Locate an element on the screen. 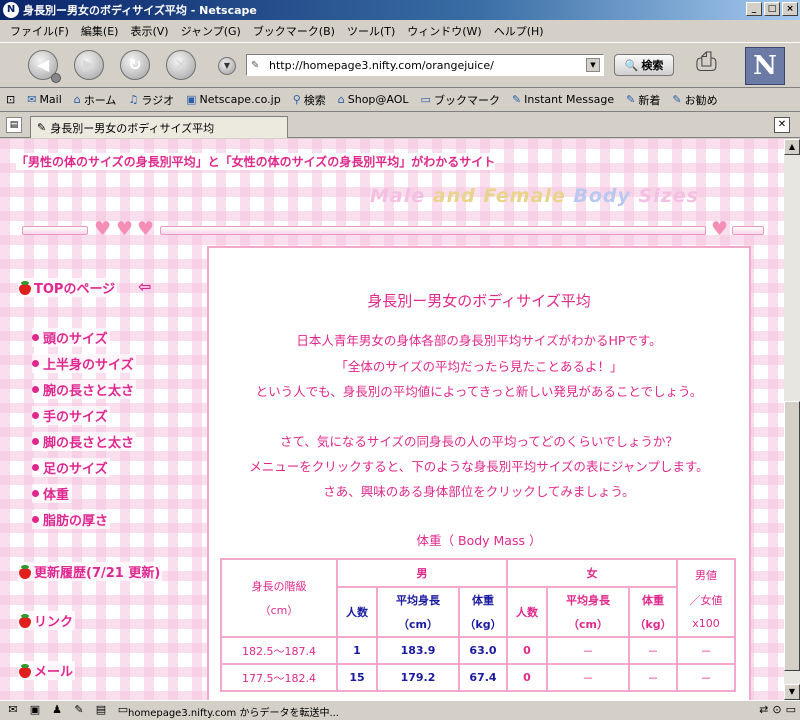 The height and width of the screenshot is (720, 800). sidebar-item-leg: 脚の長さと太さ is located at coordinates (84, 441).